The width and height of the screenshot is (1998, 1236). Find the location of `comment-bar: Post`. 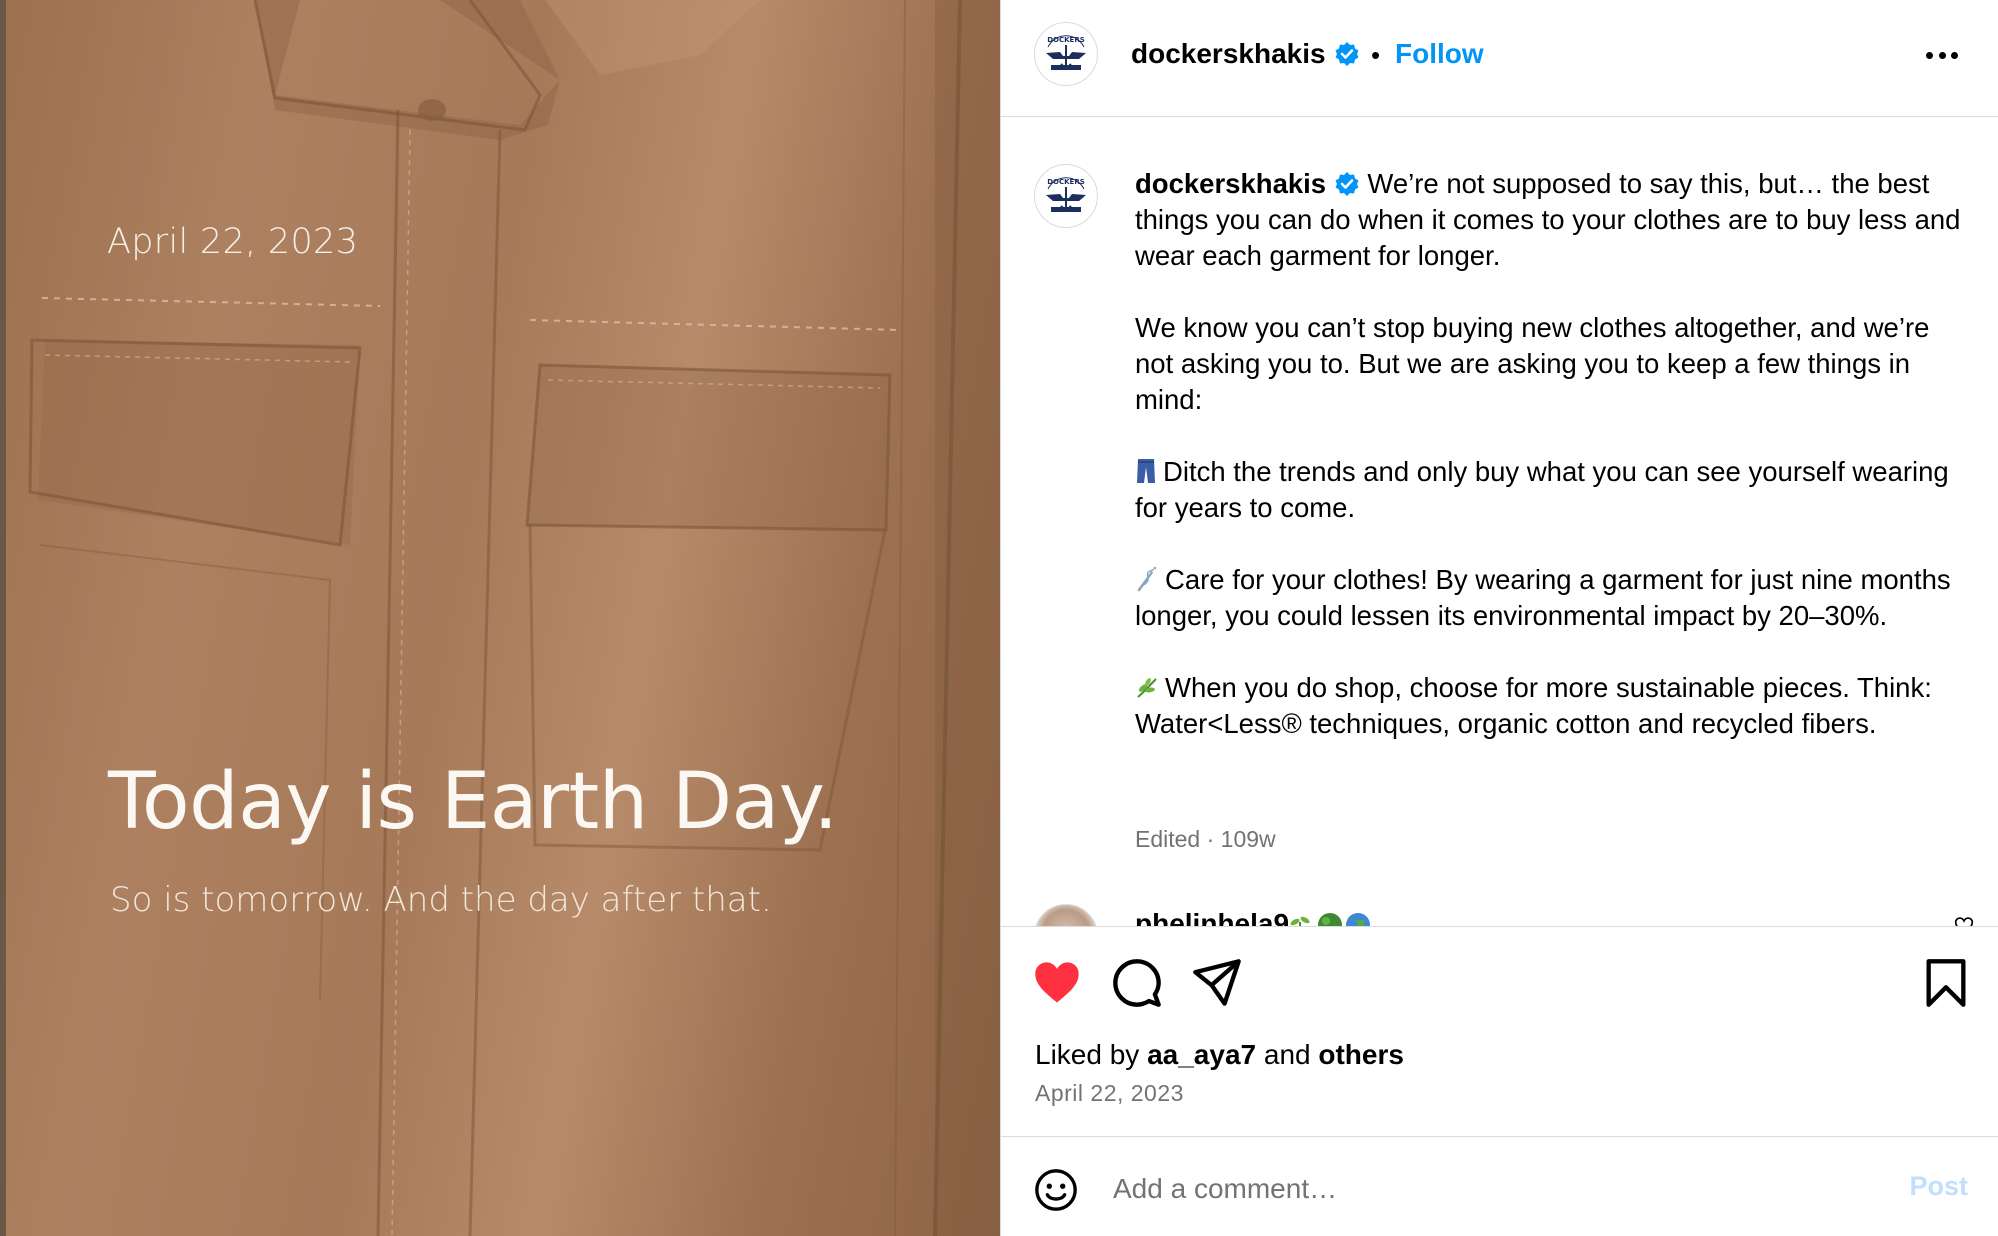

comment-bar: Post is located at coordinates (1499, 1186).